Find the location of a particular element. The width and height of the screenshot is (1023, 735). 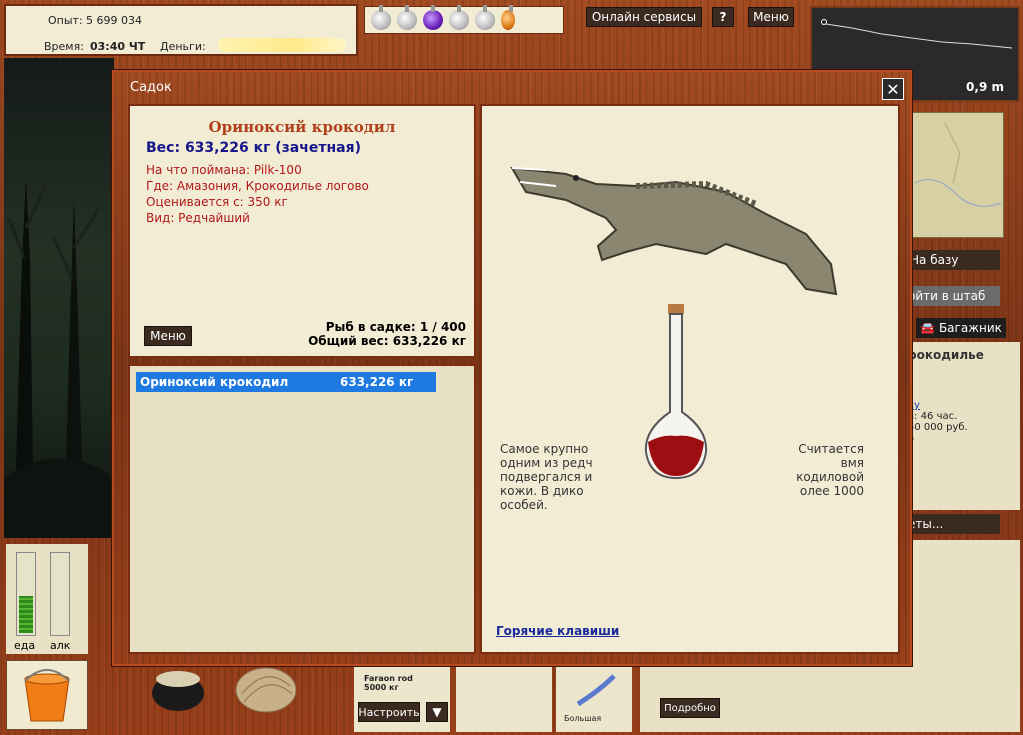

desc-left-2: одним из редч is located at coordinates (546, 463).